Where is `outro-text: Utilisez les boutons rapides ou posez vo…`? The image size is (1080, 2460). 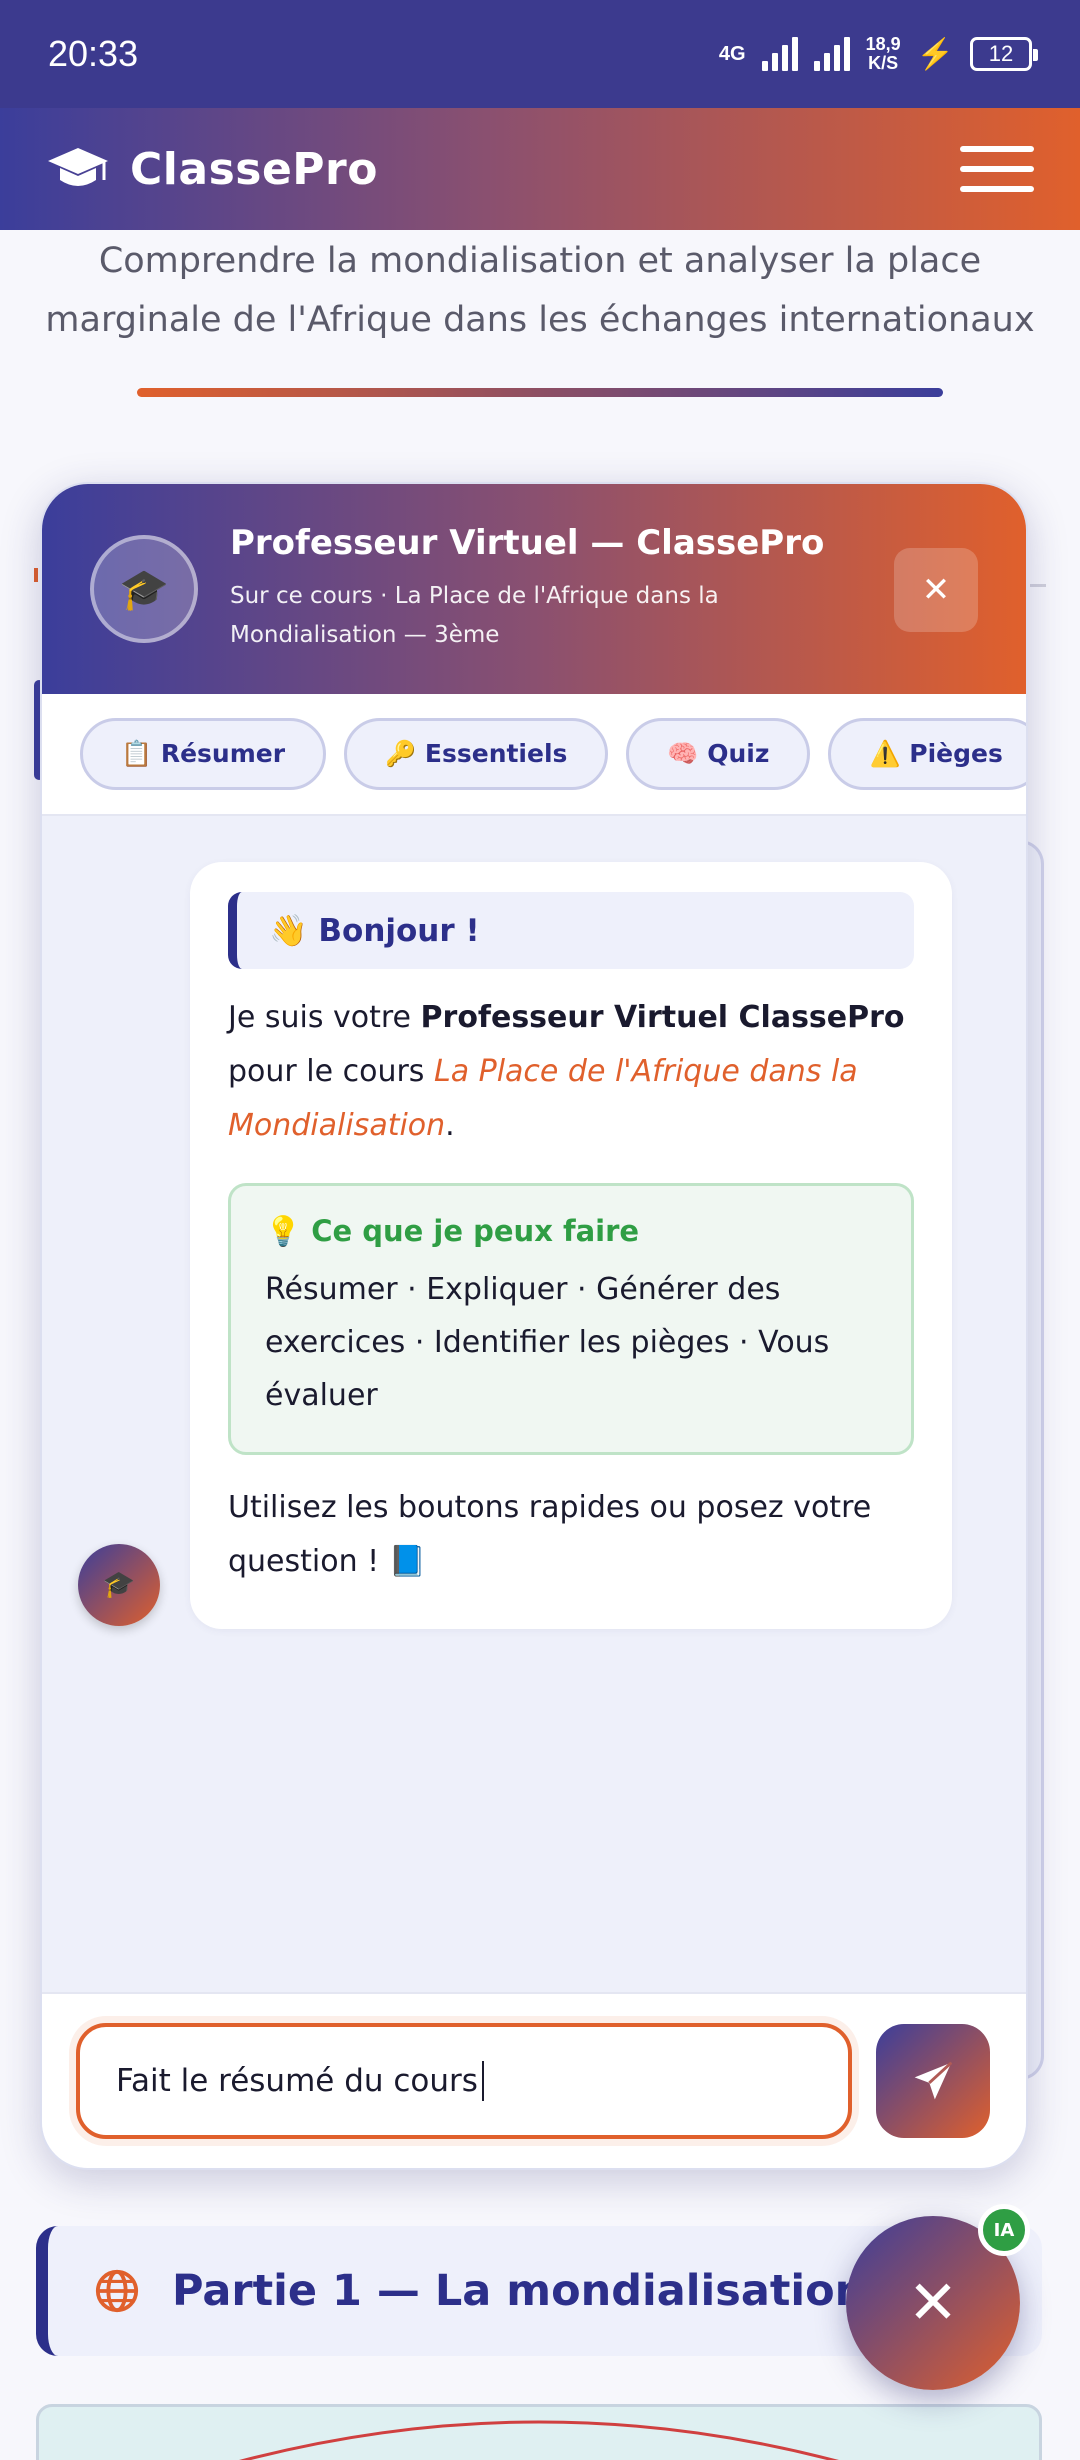
outro-text: Utilisez les boutons rapides ou posez vo… is located at coordinates (550, 1534).